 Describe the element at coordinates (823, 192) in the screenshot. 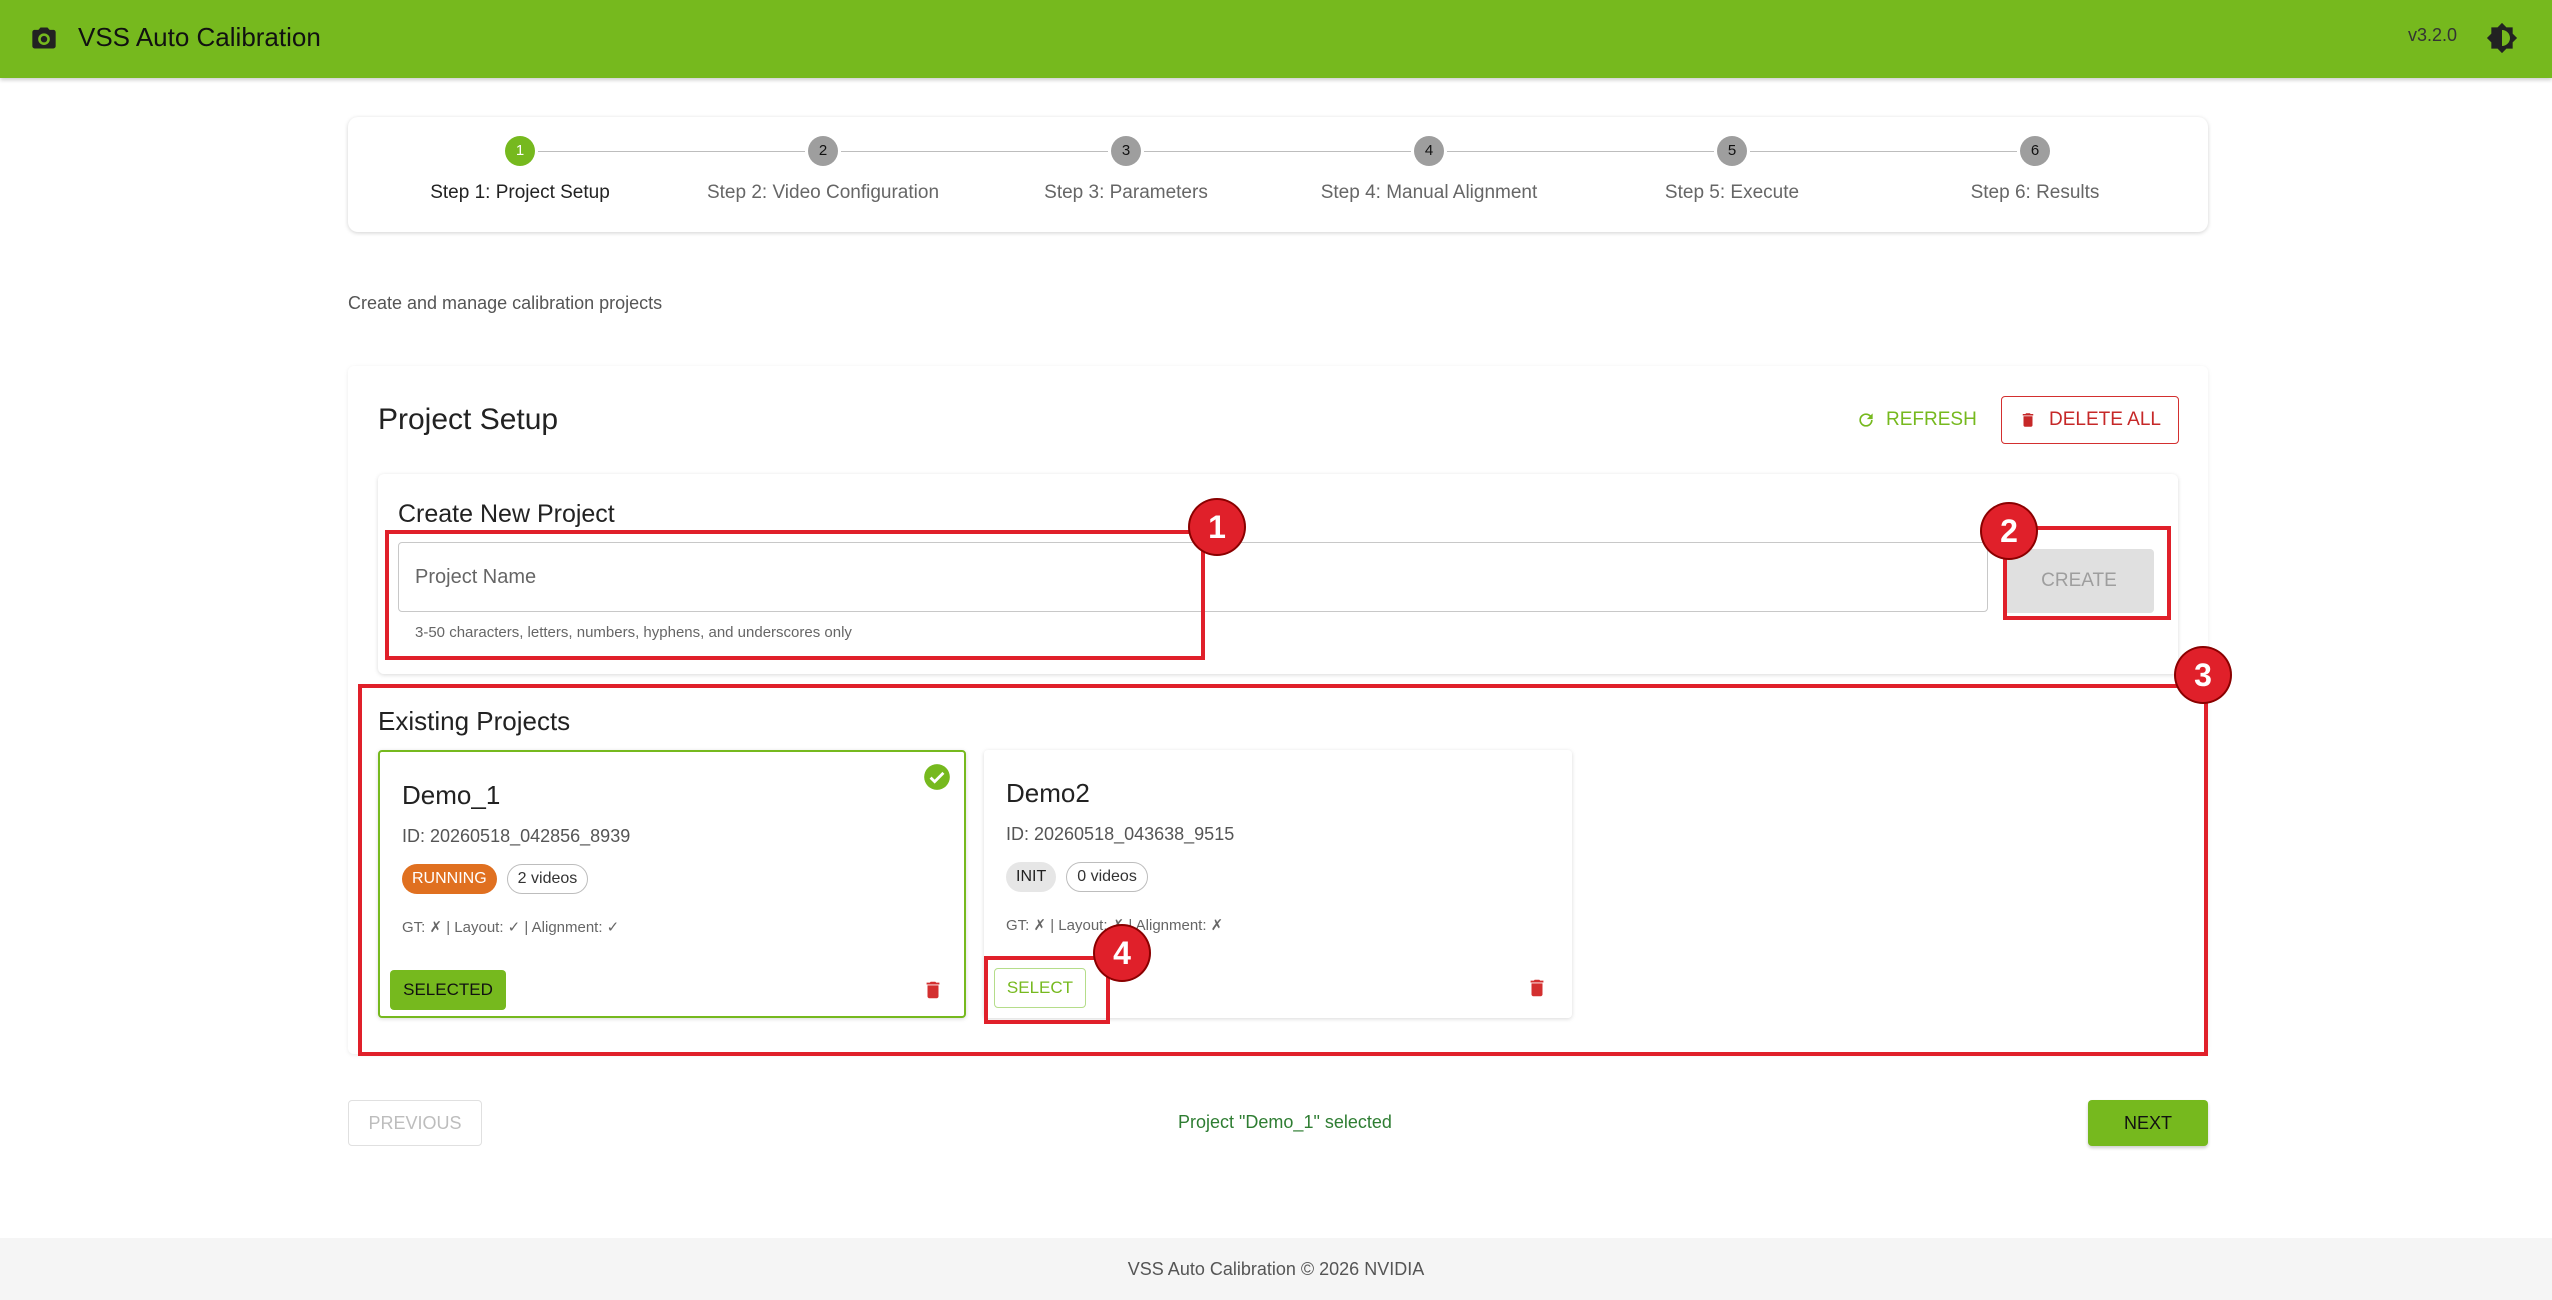

I see `step-label: Step 2: Video Configuration` at that location.